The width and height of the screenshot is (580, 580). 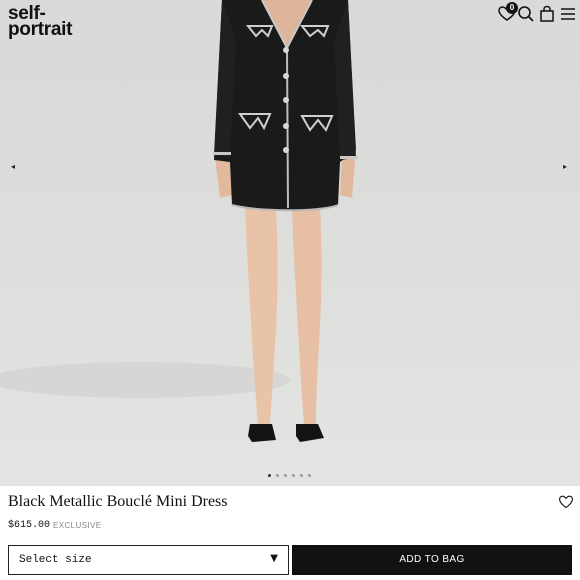 What do you see at coordinates (13, 166) in the screenshot?
I see `prev-arrow-icon: ◂` at bounding box center [13, 166].